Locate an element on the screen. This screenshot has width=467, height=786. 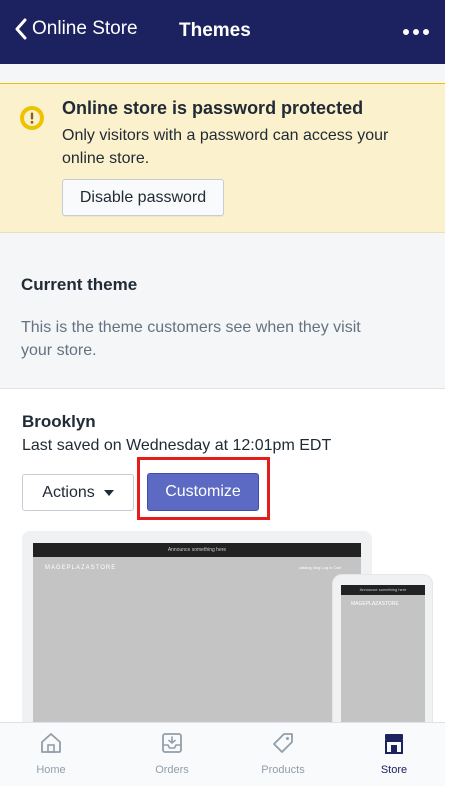
bottom-tab-bar: Home Orders Products Store is located at coordinates (222, 754).